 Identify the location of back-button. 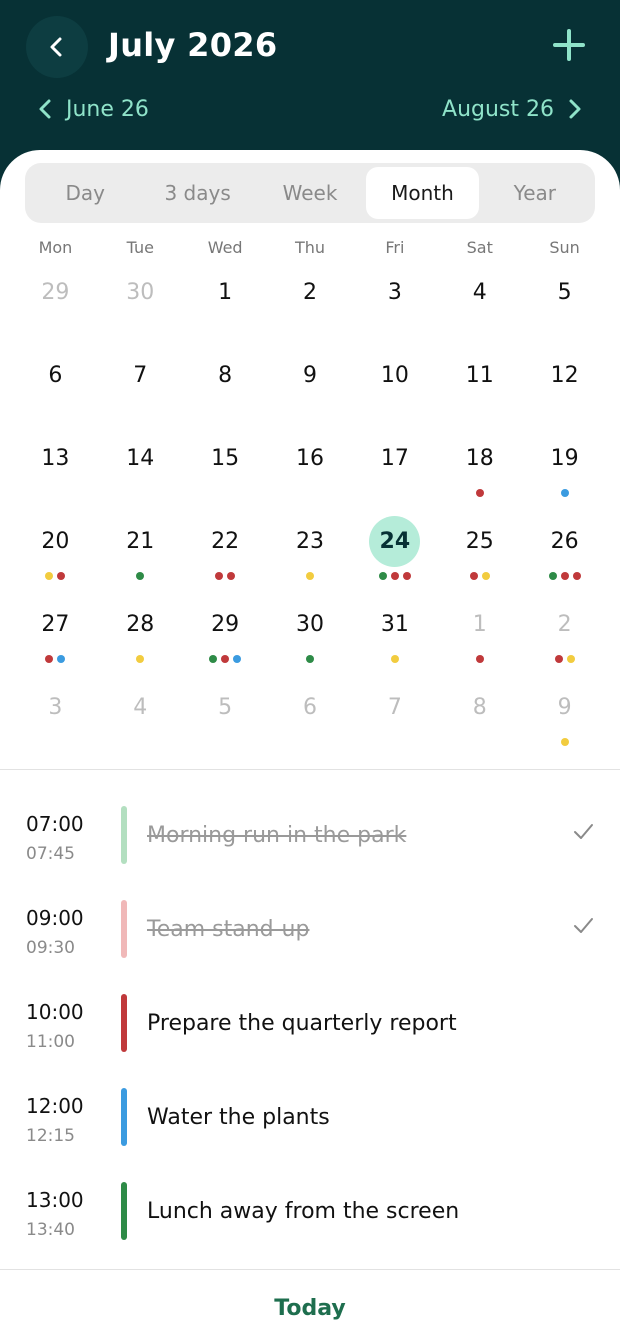
(57, 47).